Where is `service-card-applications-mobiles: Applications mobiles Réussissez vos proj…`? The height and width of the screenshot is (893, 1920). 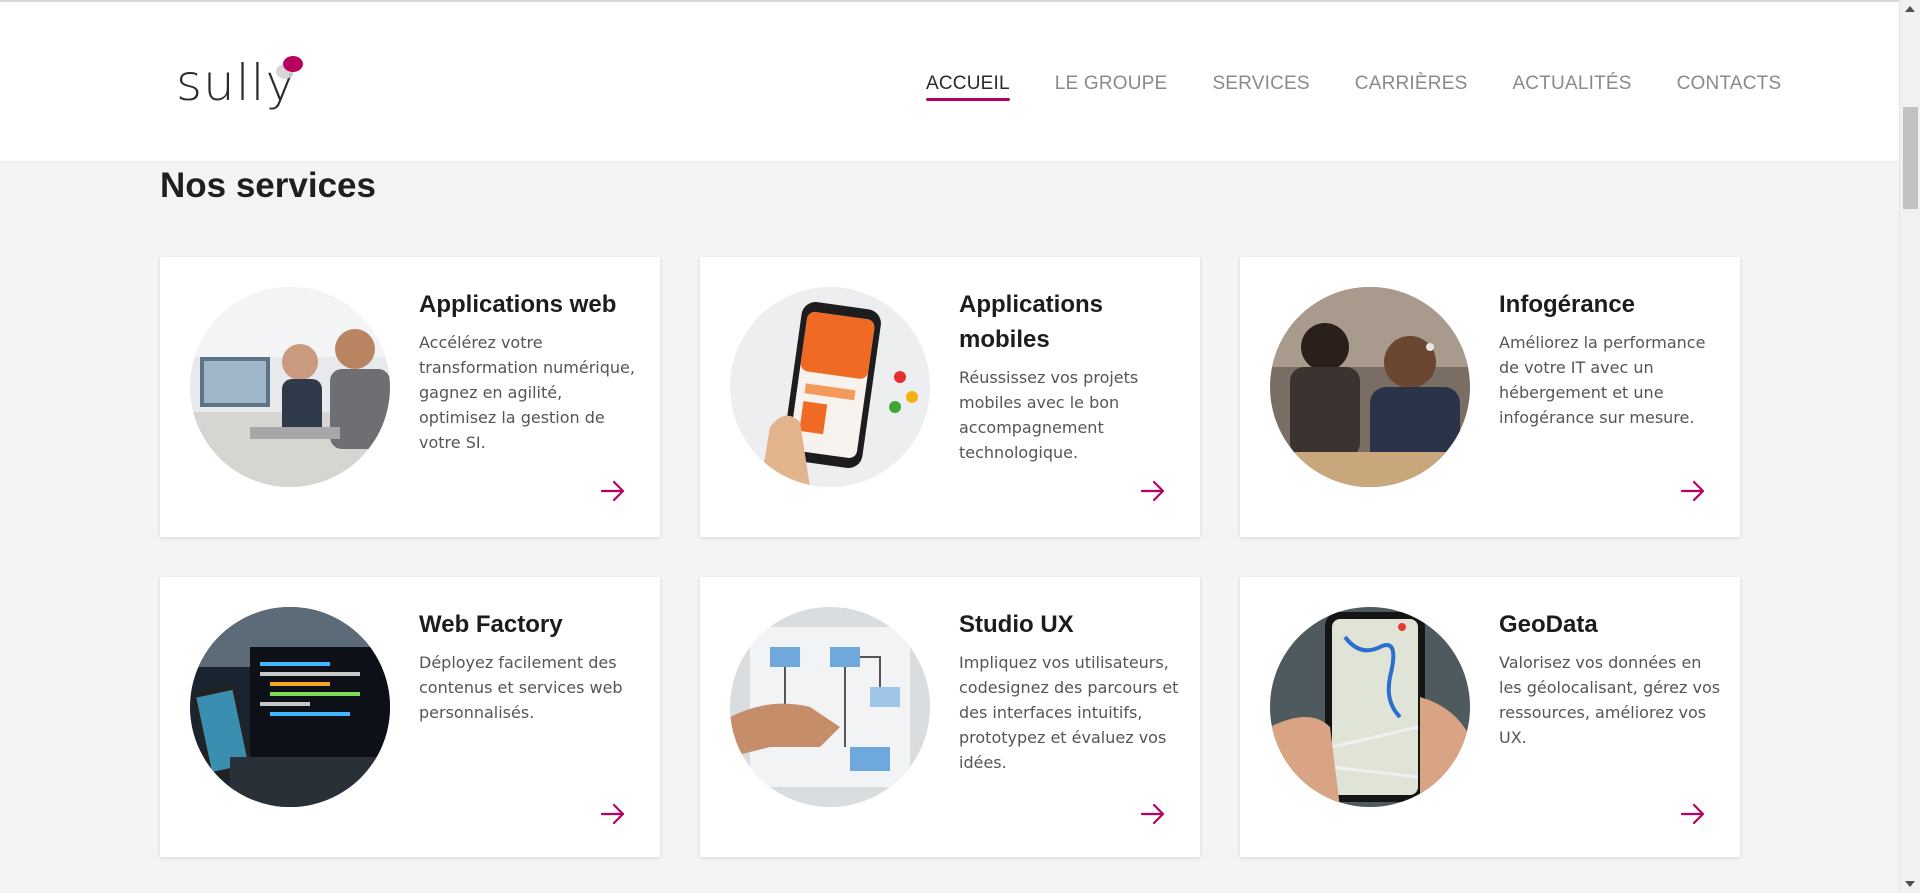 service-card-applications-mobiles: Applications mobiles Réussissez vos proj… is located at coordinates (950, 397).